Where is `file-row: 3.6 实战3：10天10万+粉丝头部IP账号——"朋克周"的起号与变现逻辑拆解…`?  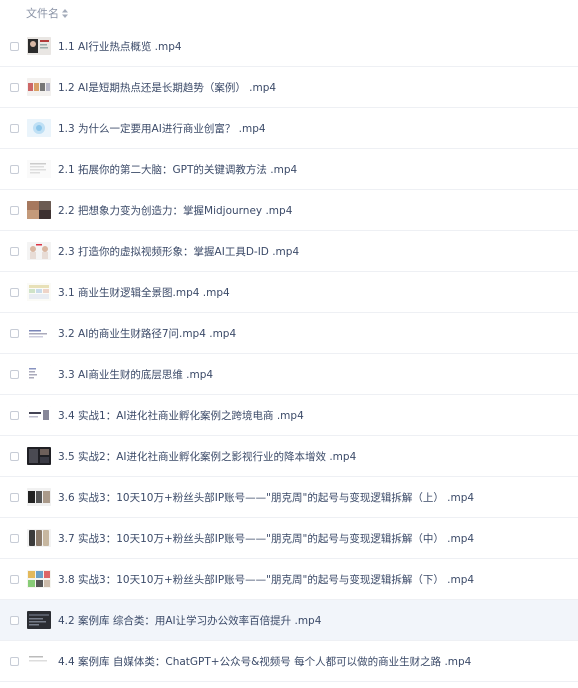 file-row: 3.6 实战3：10天10万+粉丝头部IP账号——"朋克周"的起号与变现逻辑拆解… is located at coordinates (289, 497).